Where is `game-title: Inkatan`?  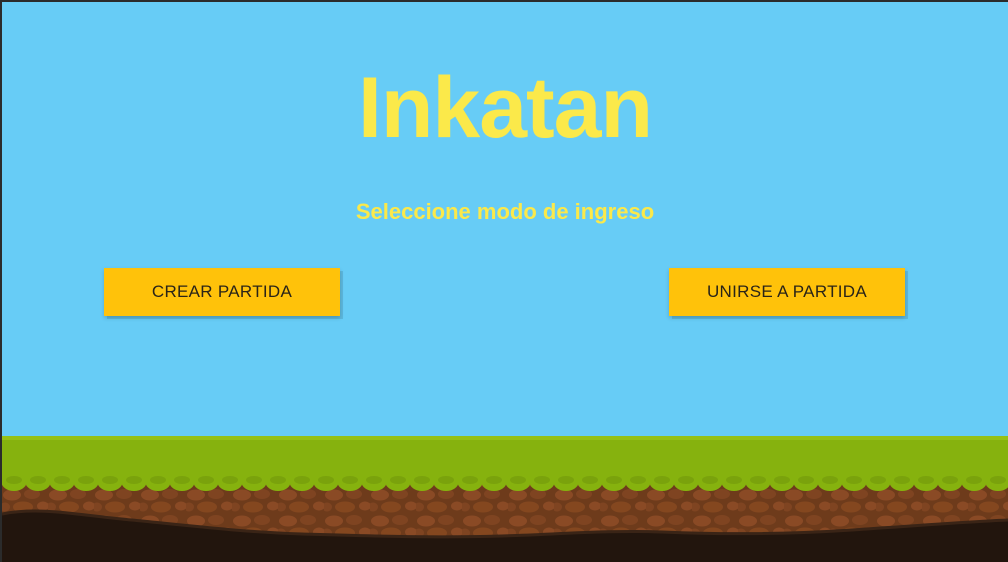
game-title: Inkatan is located at coordinates (505, 108).